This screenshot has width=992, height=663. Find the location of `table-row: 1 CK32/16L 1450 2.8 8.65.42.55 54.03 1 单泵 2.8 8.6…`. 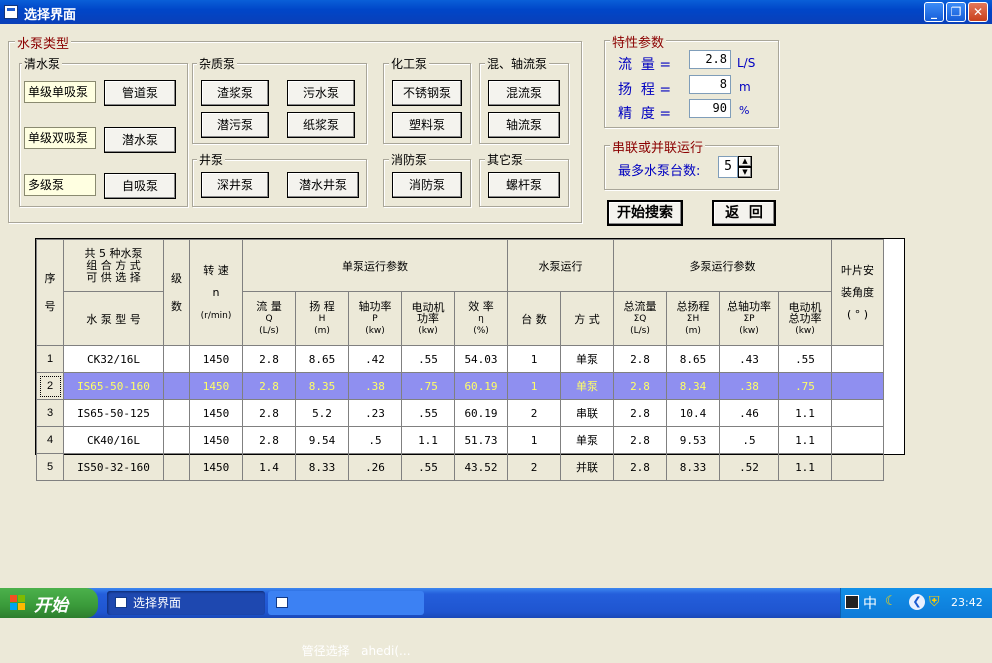

table-row: 1 CK32/16L 1450 2.8 8.65.42.55 54.03 1 单泵 2.8 8.6… is located at coordinates (460, 359).